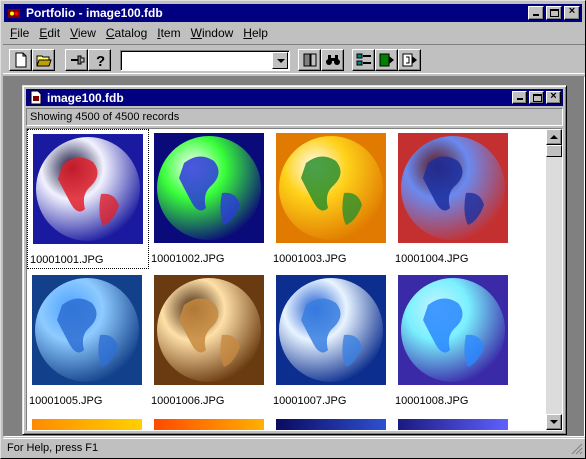  I want to click on new-button, so click(20, 60).